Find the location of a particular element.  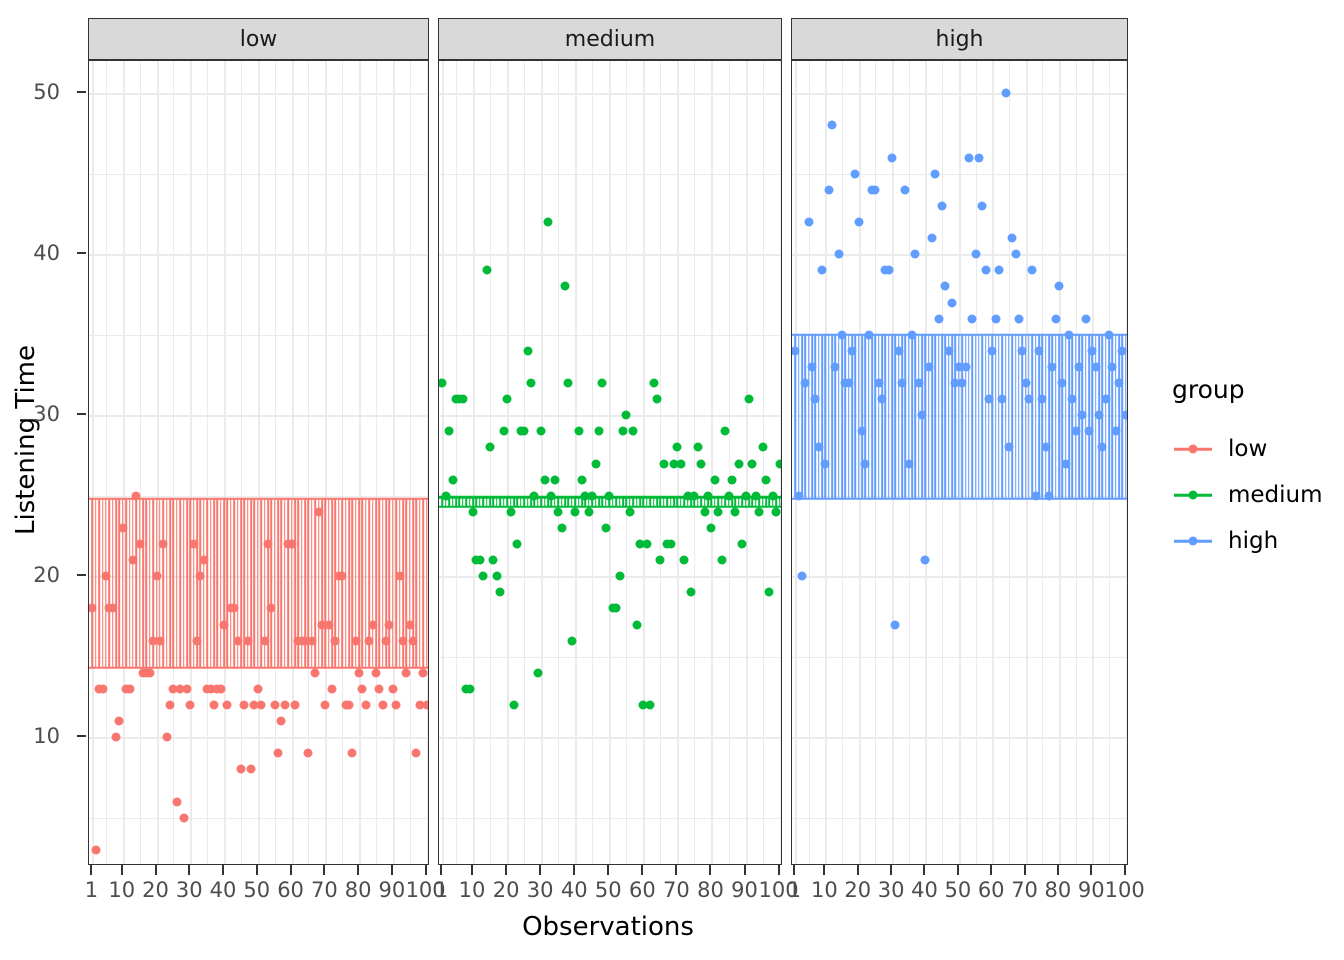

x-tick-label: 100 is located at coordinates (1124, 890).